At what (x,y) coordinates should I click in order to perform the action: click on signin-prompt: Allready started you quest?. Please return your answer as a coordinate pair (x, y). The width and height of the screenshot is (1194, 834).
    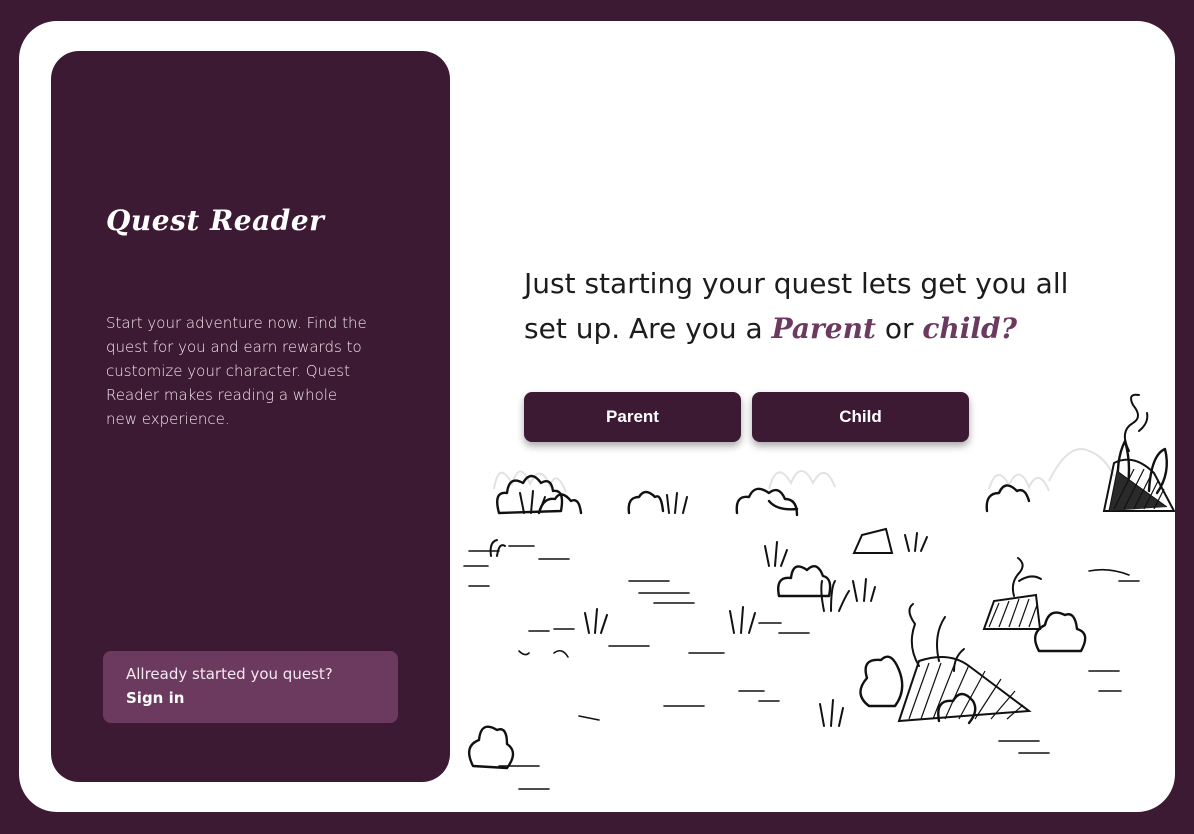
    Looking at the image, I should click on (229, 674).